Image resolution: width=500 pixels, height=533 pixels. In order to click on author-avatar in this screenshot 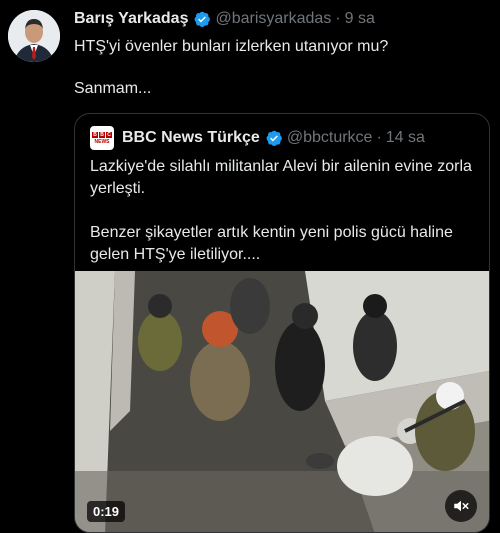, I will do `click(34, 36)`.